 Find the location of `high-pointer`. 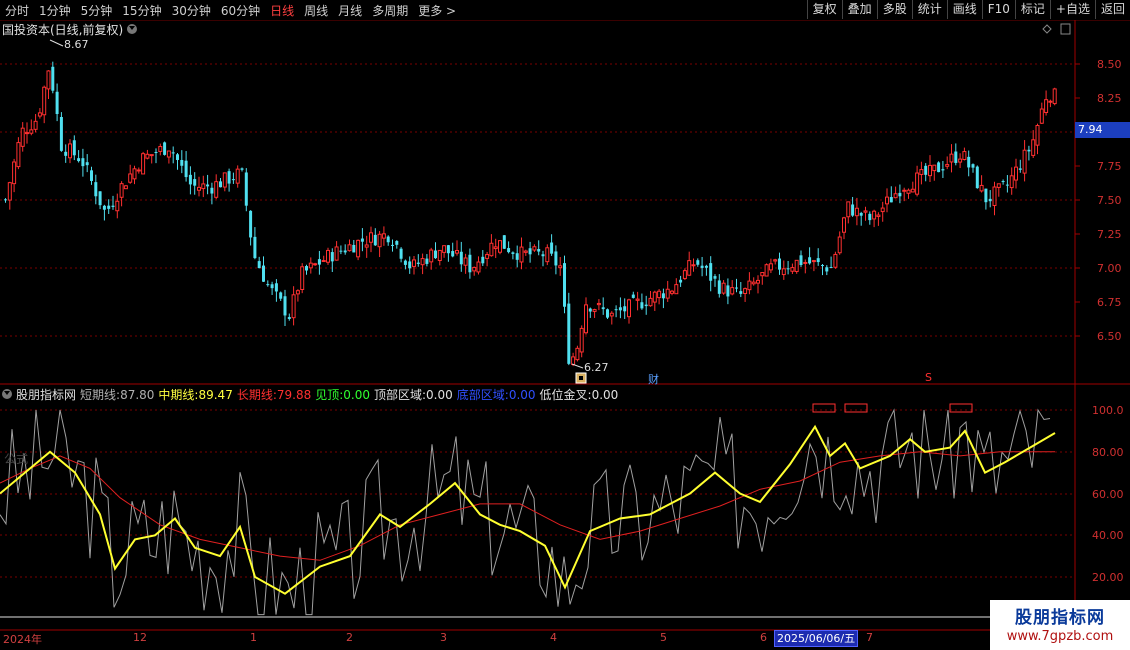

high-pointer is located at coordinates (56, 43).